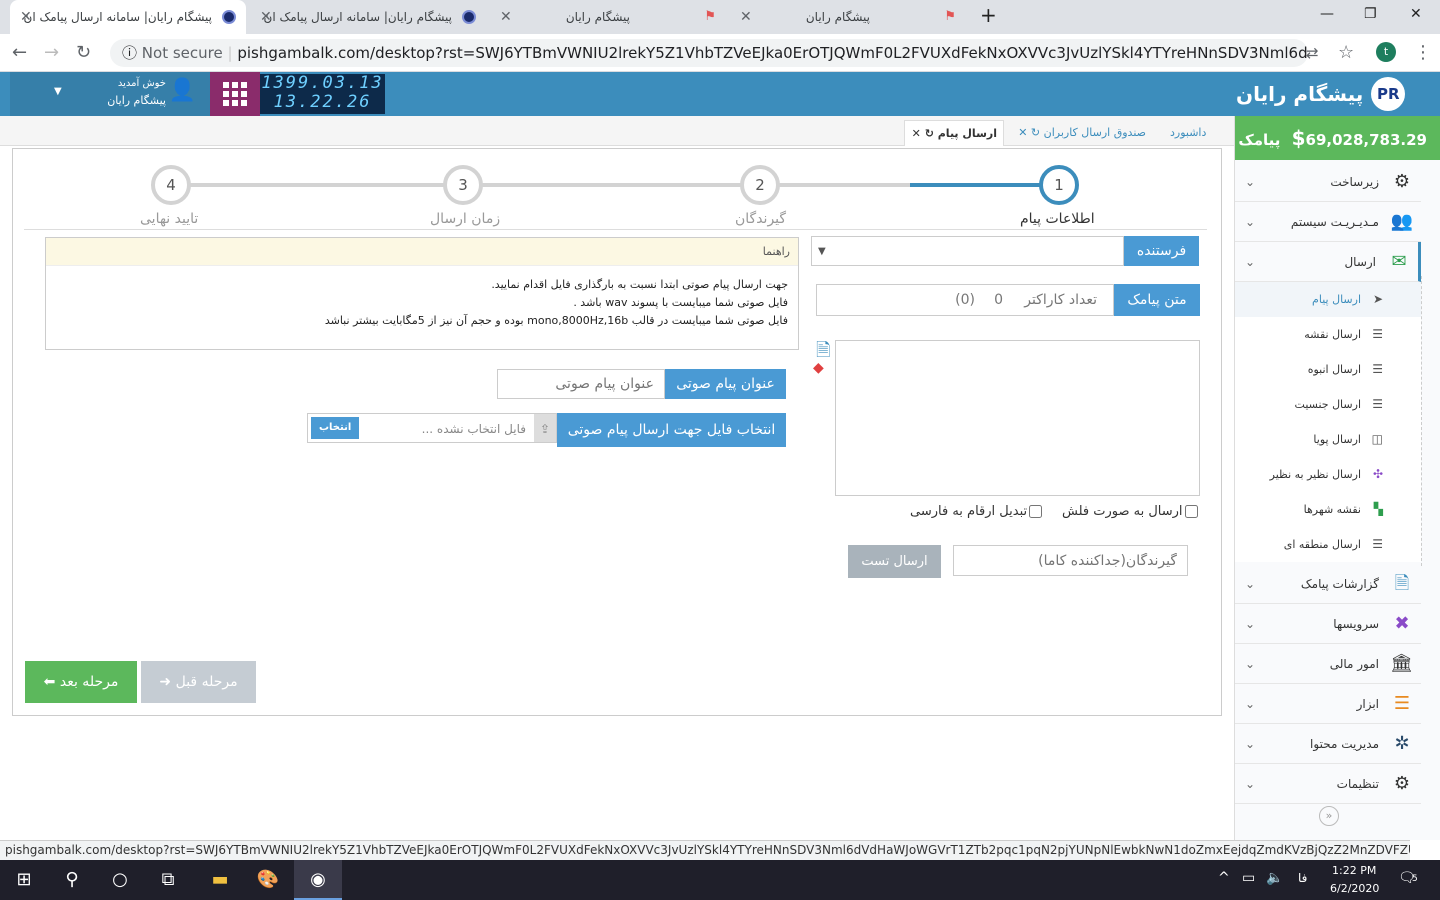  I want to click on sender-label: فرستنده, so click(1161, 251).